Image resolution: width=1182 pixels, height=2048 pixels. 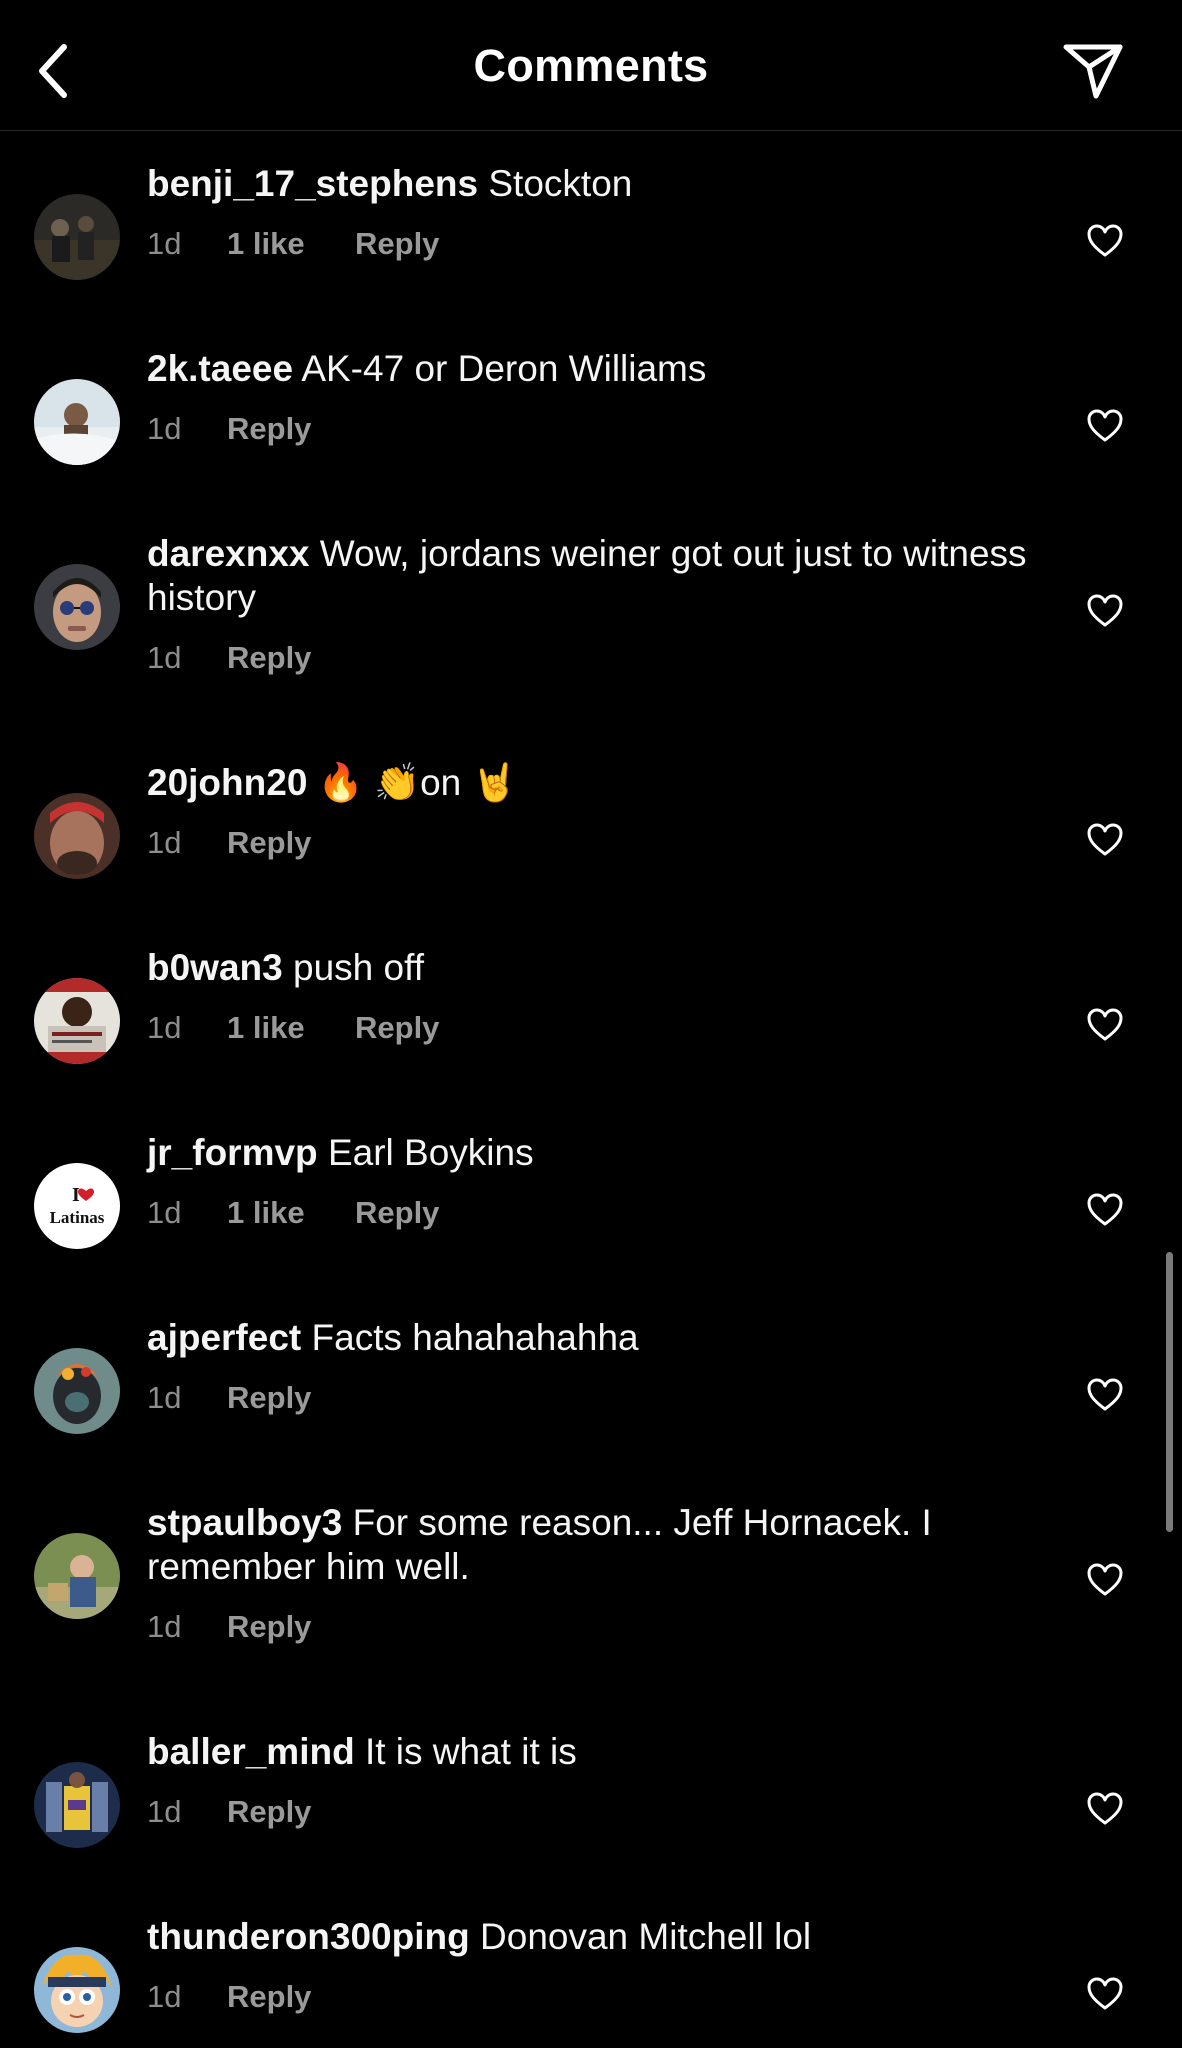 What do you see at coordinates (504, 368) in the screenshot?
I see `comment-text: AK-47 or Deron Williams` at bounding box center [504, 368].